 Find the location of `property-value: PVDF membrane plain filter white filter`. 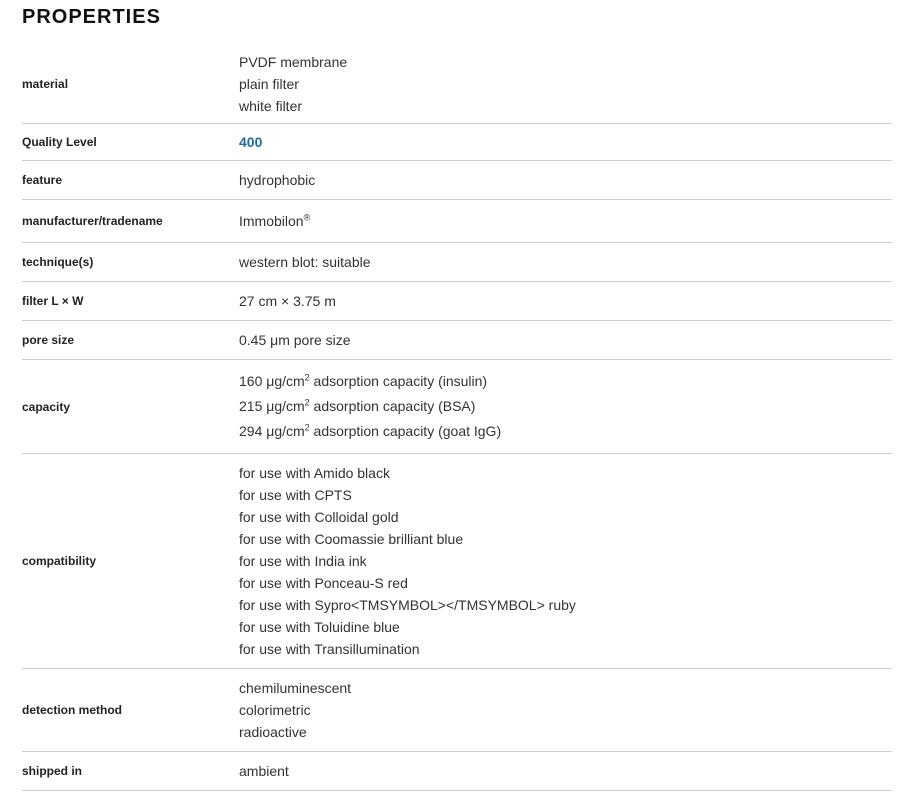

property-value: PVDF membrane plain filter white filter is located at coordinates (565, 84).